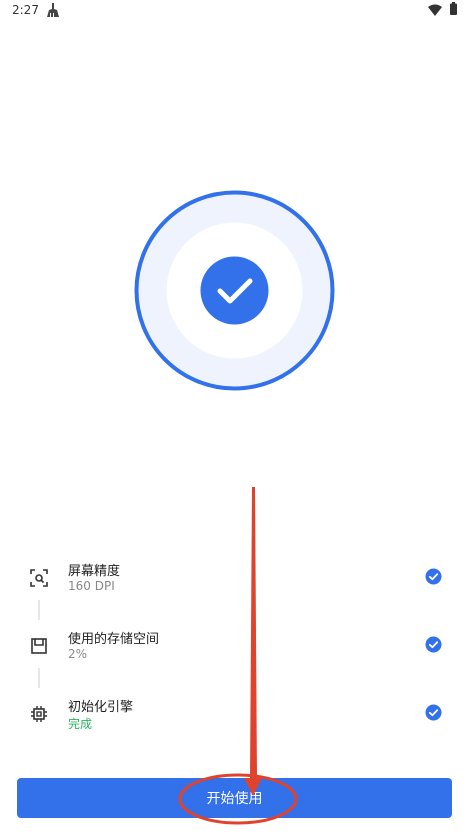 Image resolution: width=469 pixels, height=834 pixels. I want to click on item-value: 160 DPI, so click(91, 586).